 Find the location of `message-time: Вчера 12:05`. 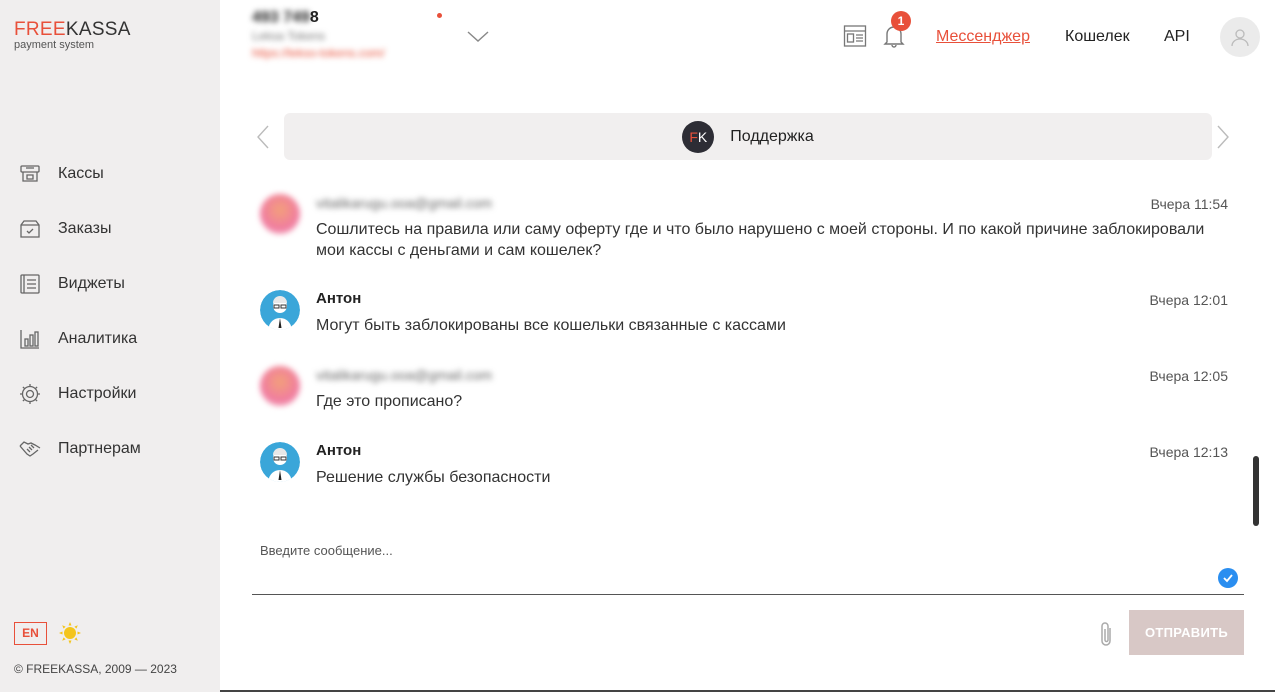

message-time: Вчера 12:05 is located at coordinates (1188, 376).